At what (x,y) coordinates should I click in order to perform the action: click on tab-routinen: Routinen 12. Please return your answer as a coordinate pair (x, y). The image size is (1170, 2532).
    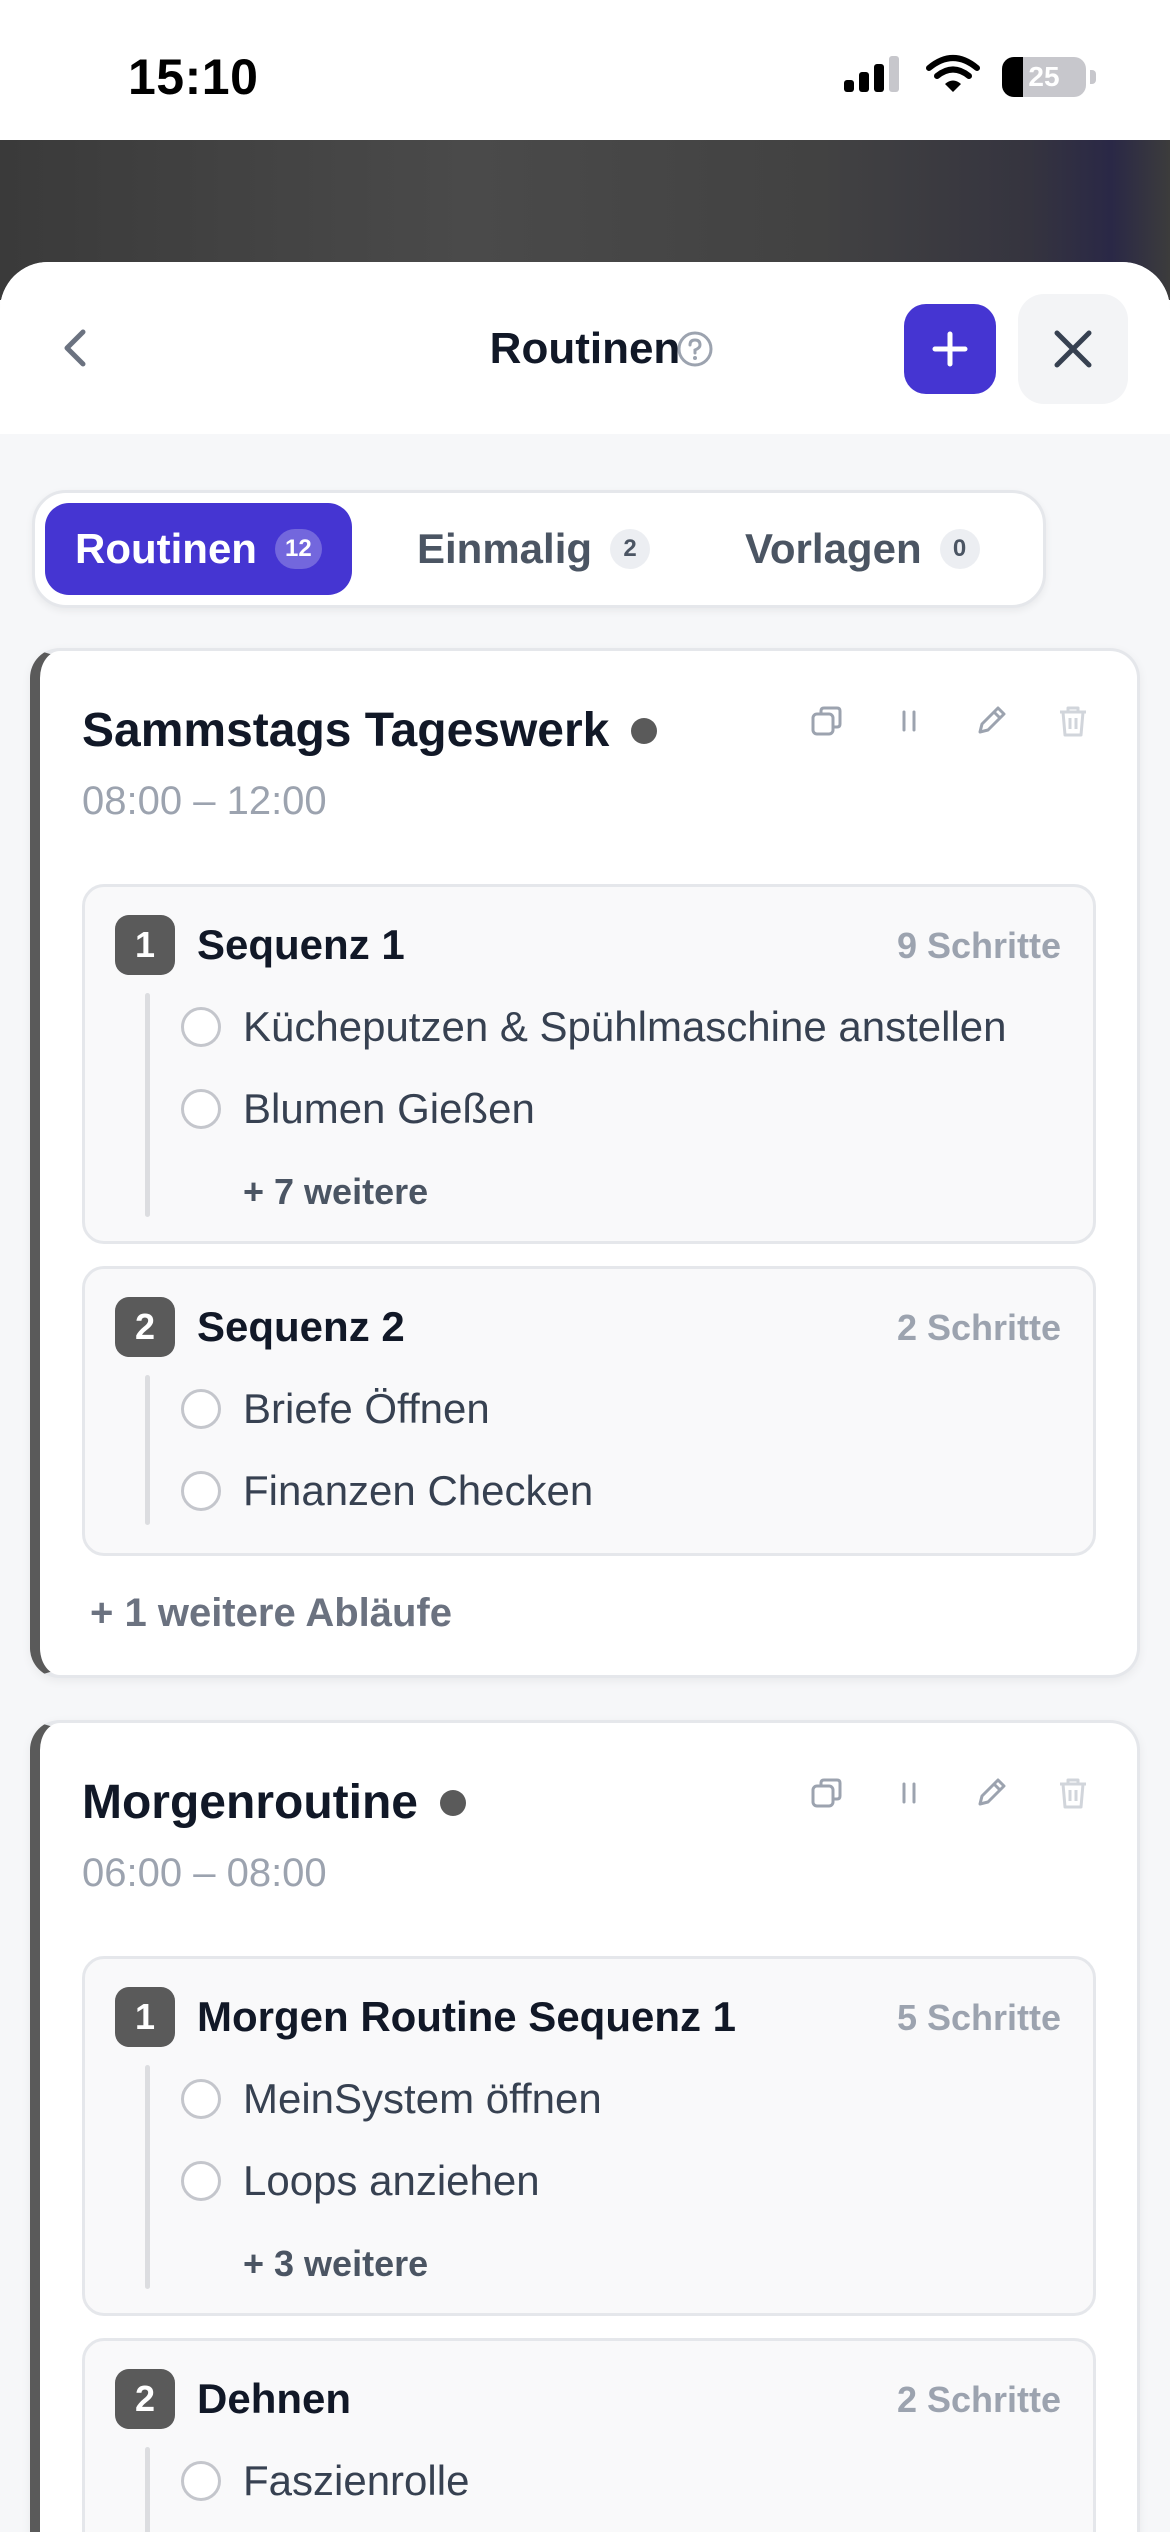
    Looking at the image, I should click on (198, 549).